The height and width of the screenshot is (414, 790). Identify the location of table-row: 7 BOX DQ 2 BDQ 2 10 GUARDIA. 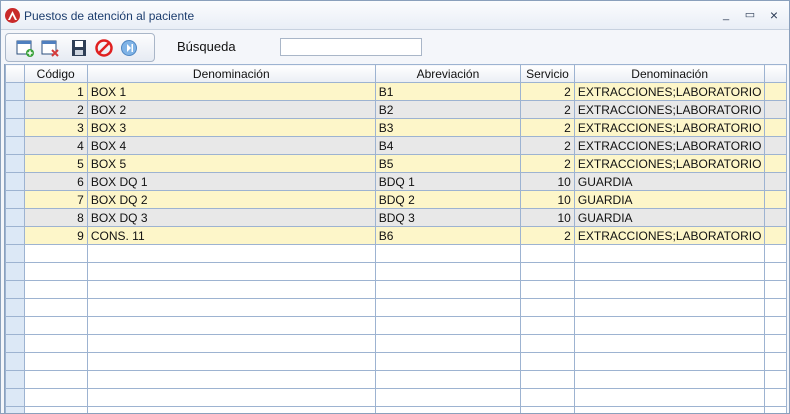
(396, 199).